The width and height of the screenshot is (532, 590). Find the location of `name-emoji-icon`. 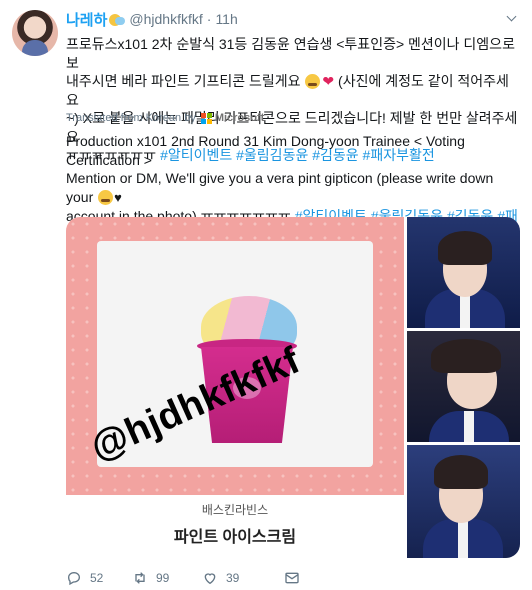

name-emoji-icon is located at coordinates (117, 19).